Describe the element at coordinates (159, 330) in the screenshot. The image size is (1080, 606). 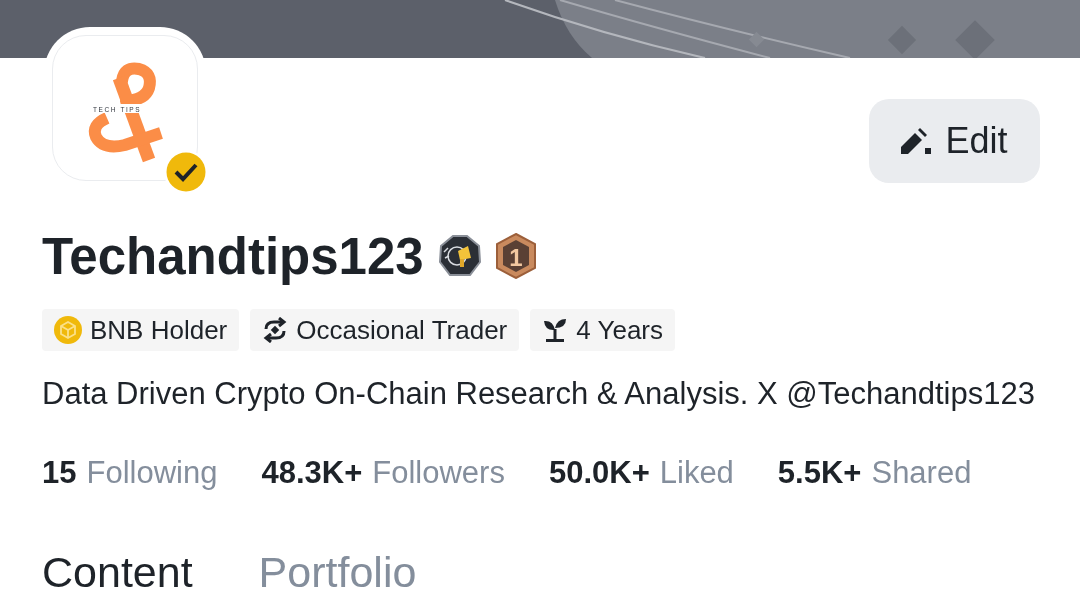
I see `tag-label: BNB Holder` at that location.